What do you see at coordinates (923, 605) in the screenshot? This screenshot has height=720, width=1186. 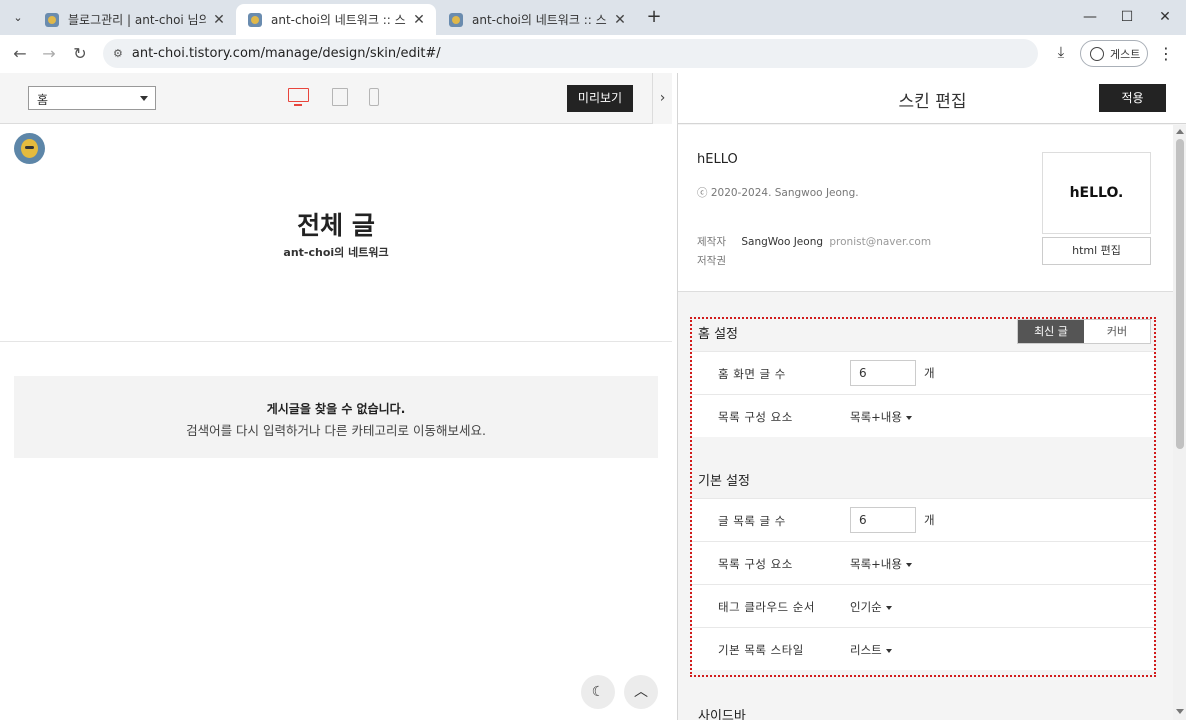 I see `setting-row-tag-cloud-order: 태그 클라우드 순서 인기순` at bounding box center [923, 605].